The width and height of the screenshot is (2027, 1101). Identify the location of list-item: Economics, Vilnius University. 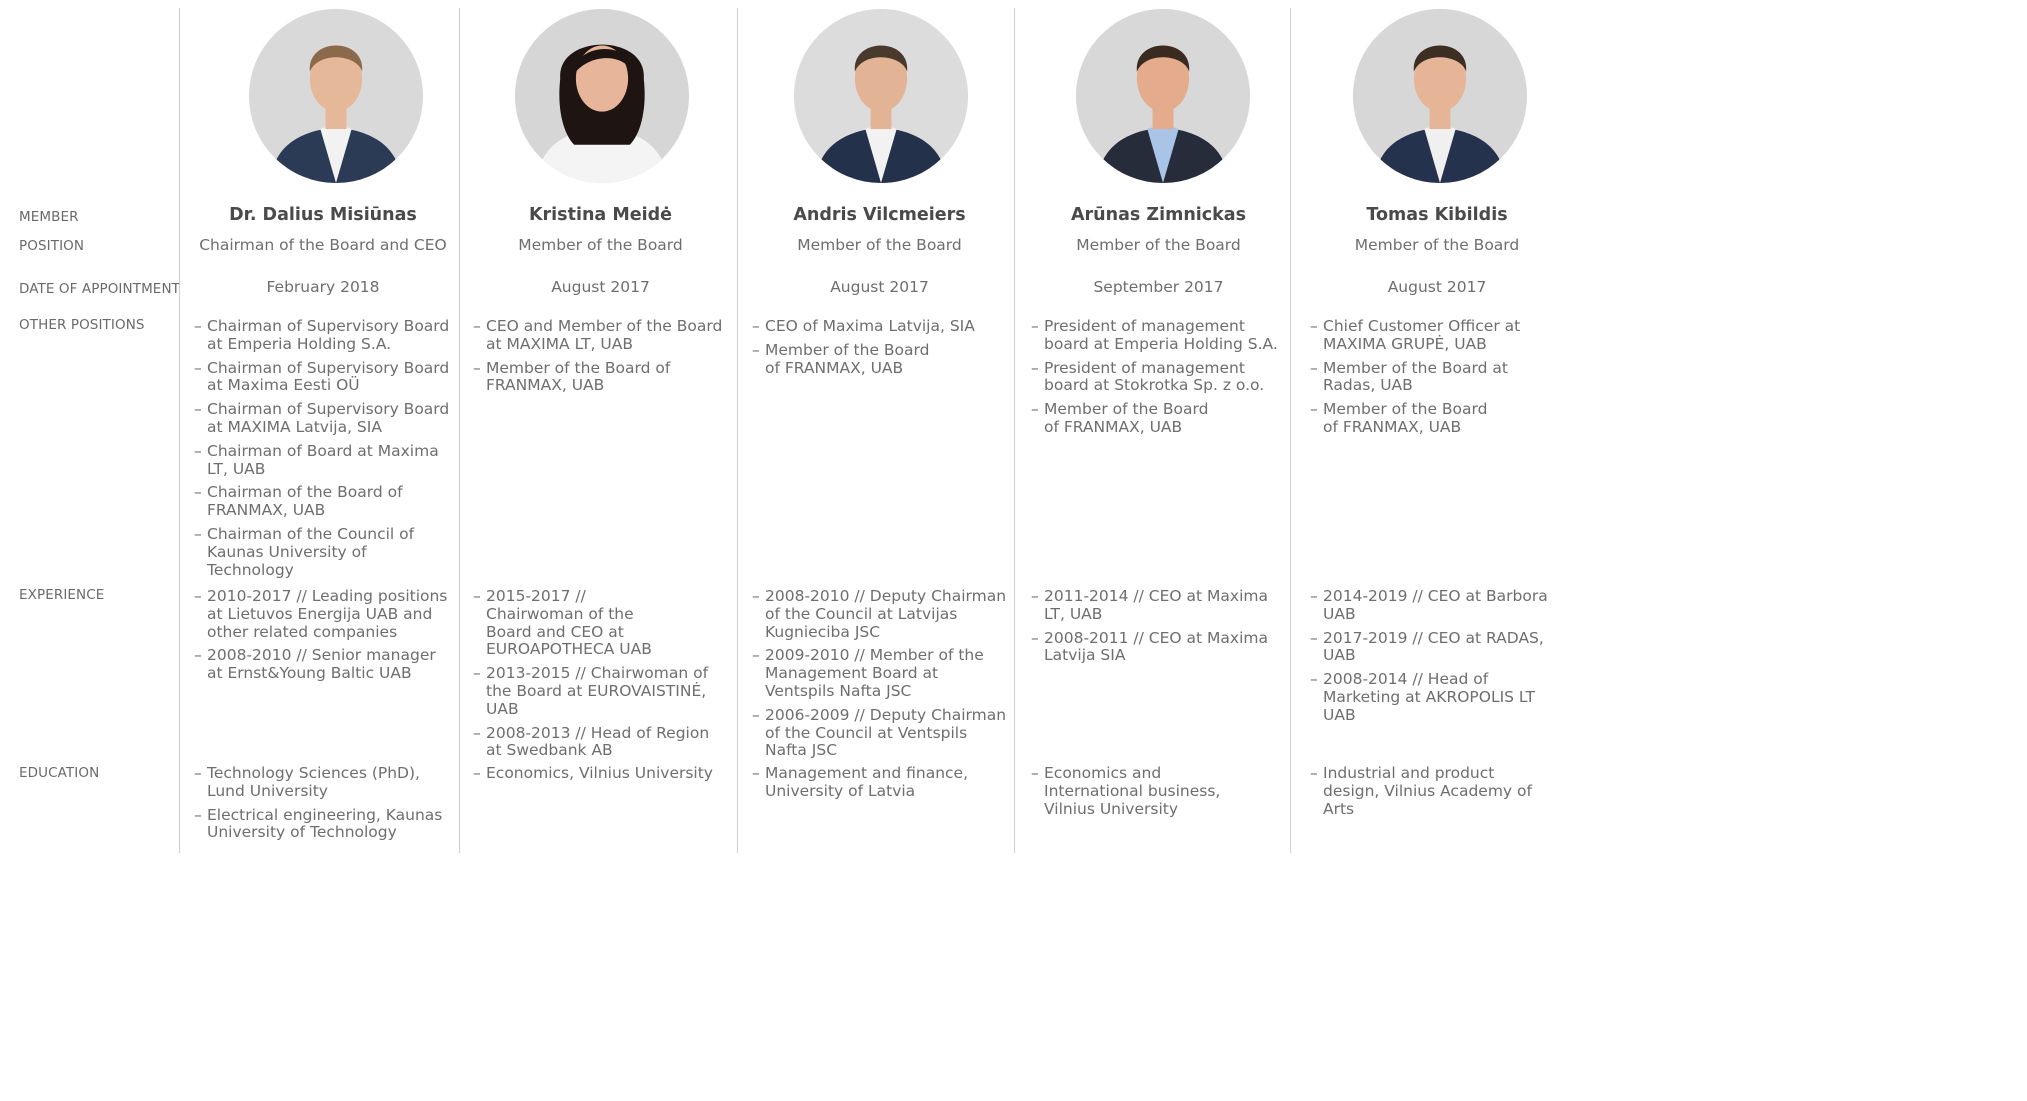
(598, 773).